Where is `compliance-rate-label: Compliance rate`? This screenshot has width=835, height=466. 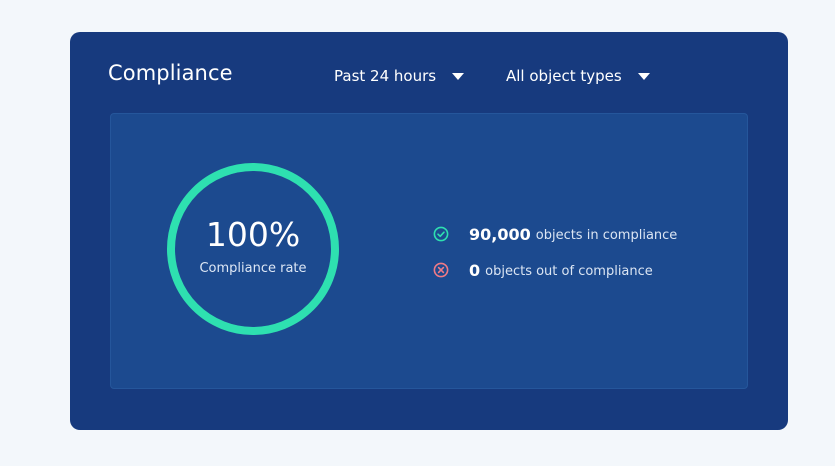
compliance-rate-label: Compliance rate is located at coordinates (253, 268).